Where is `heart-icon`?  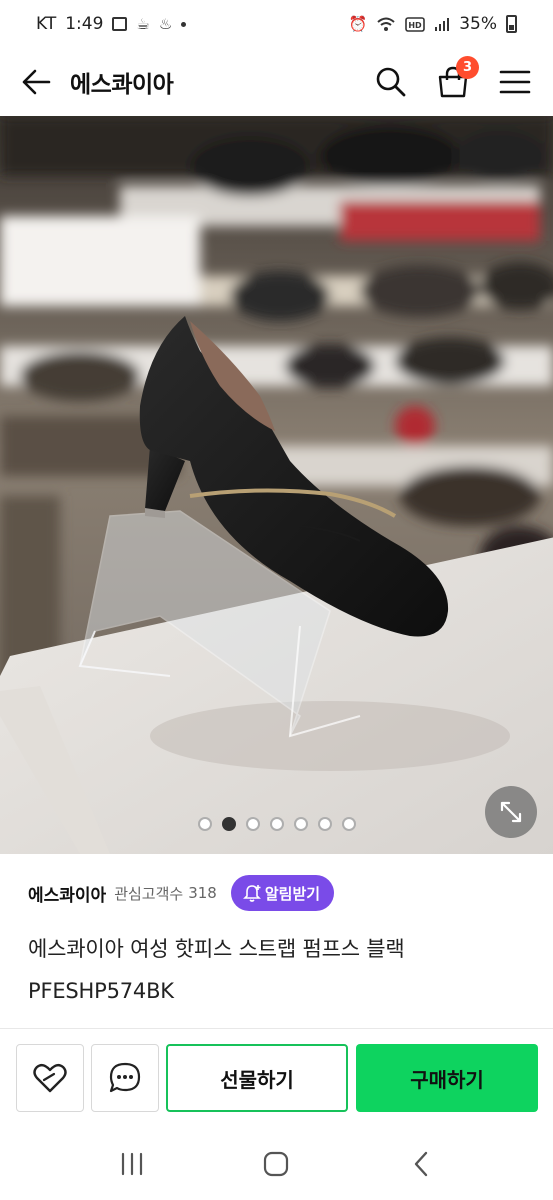
heart-icon is located at coordinates (50, 1078).